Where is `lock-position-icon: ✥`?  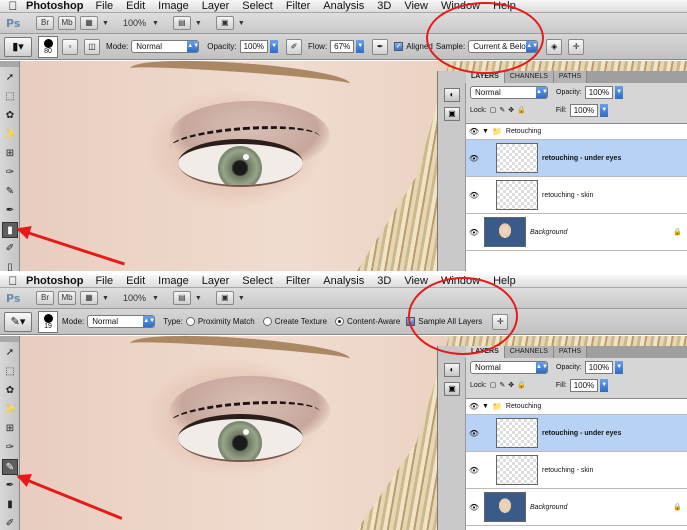 lock-position-icon: ✥ is located at coordinates (511, 110).